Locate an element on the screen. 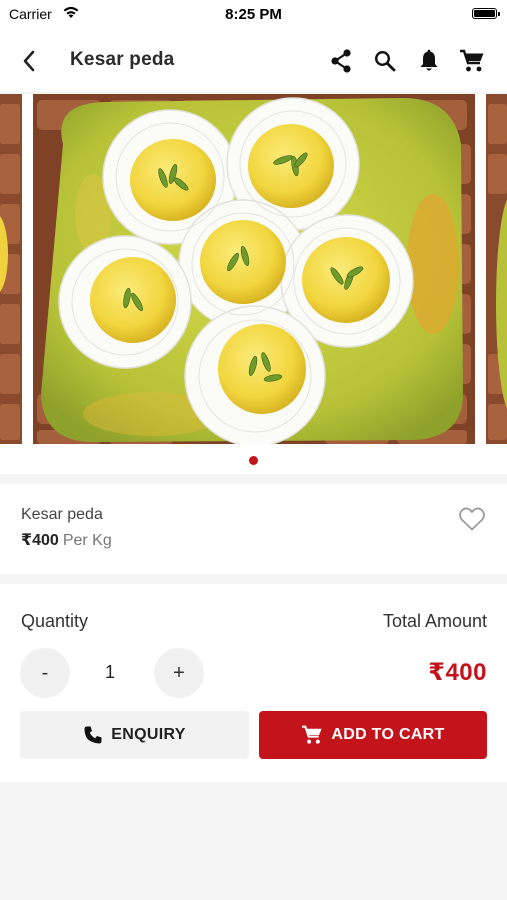 This screenshot has height=900, width=507. clock: 8:25 PM is located at coordinates (253, 14).